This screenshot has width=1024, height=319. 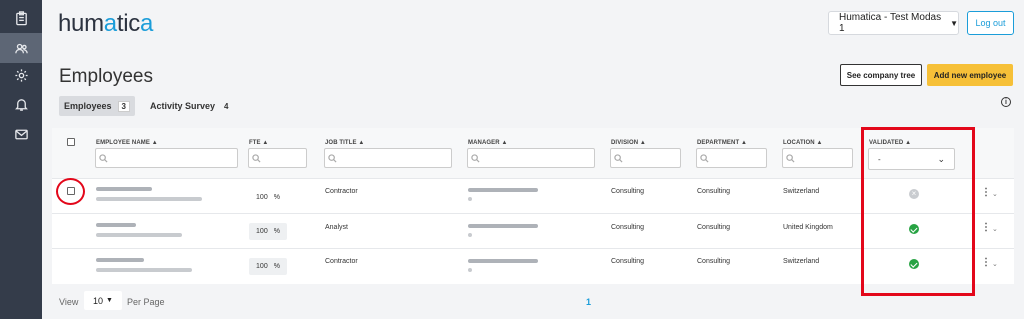 What do you see at coordinates (1006, 102) in the screenshot?
I see `info-icon: i` at bounding box center [1006, 102].